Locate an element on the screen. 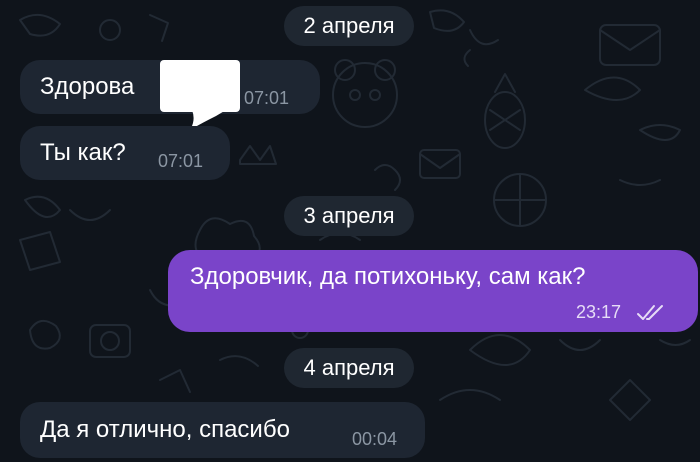 This screenshot has width=700, height=462. incoming-message-bubble: Здорова 07:01 is located at coordinates (170, 95).